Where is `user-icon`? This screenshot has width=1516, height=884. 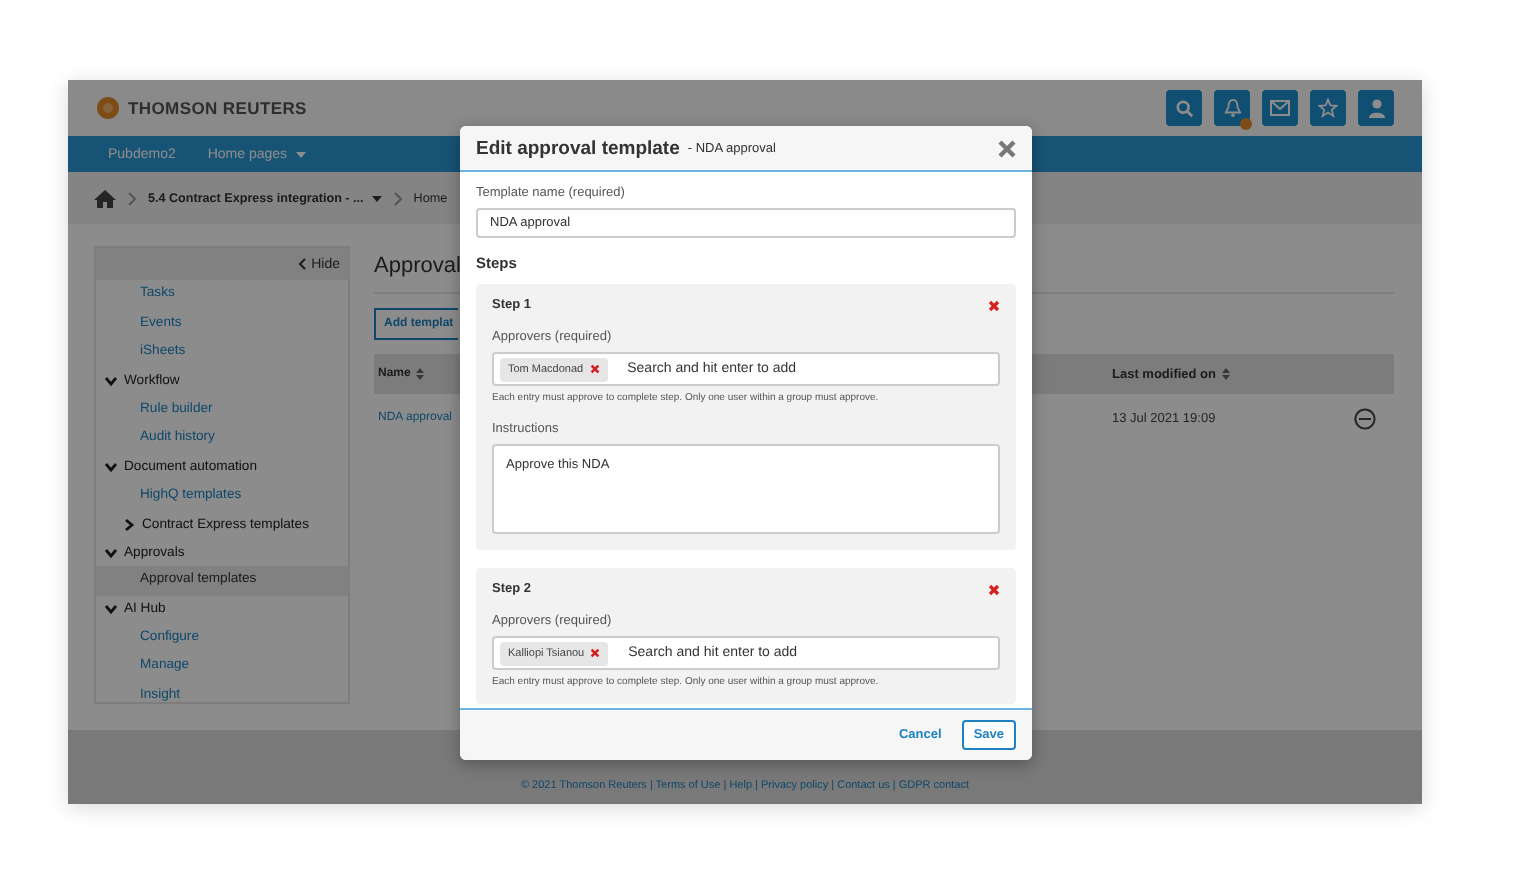 user-icon is located at coordinates (1376, 108).